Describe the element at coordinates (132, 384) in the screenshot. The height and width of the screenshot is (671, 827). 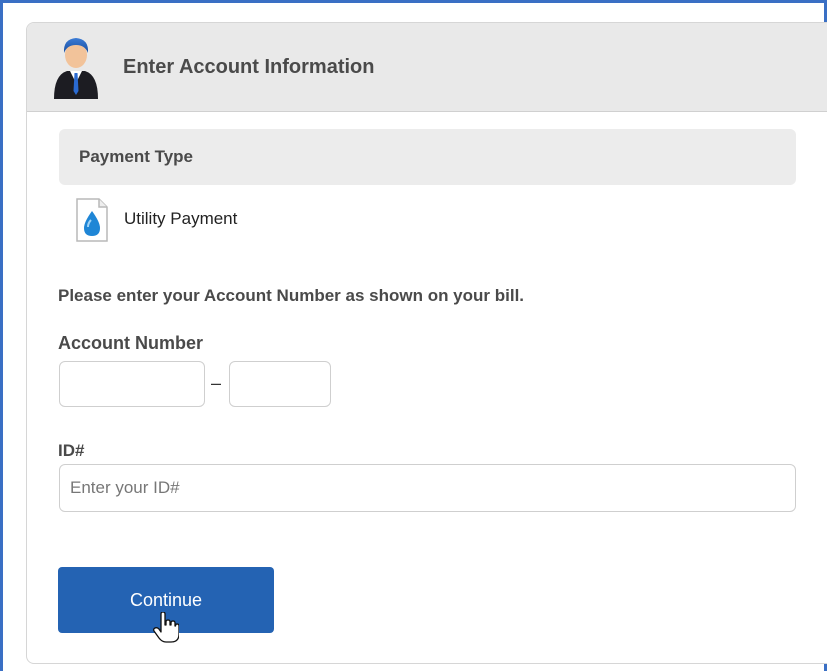
I see `account-number-part1-input` at that location.